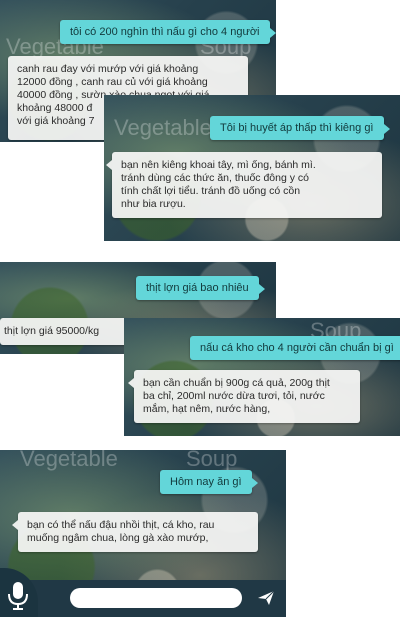 The width and height of the screenshot is (400, 617). What do you see at coordinates (215, 178) in the screenshot?
I see `bot-message-line: tránh dùng các thức ăn, thuốc đông y có` at bounding box center [215, 178].